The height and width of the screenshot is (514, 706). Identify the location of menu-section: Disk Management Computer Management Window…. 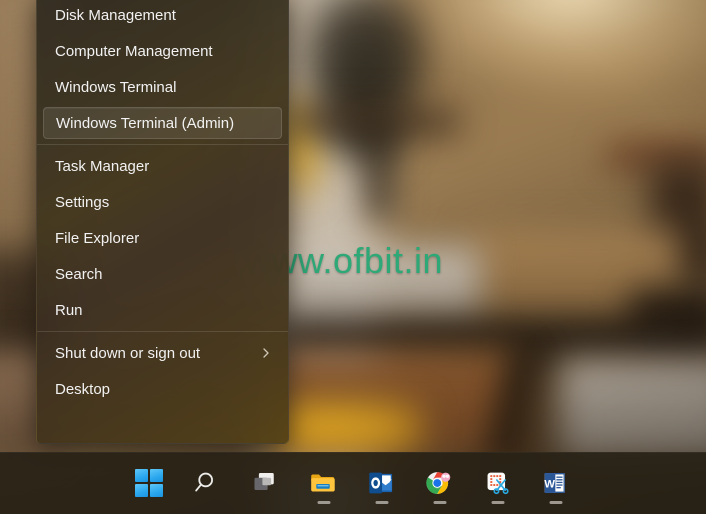
(162, 69).